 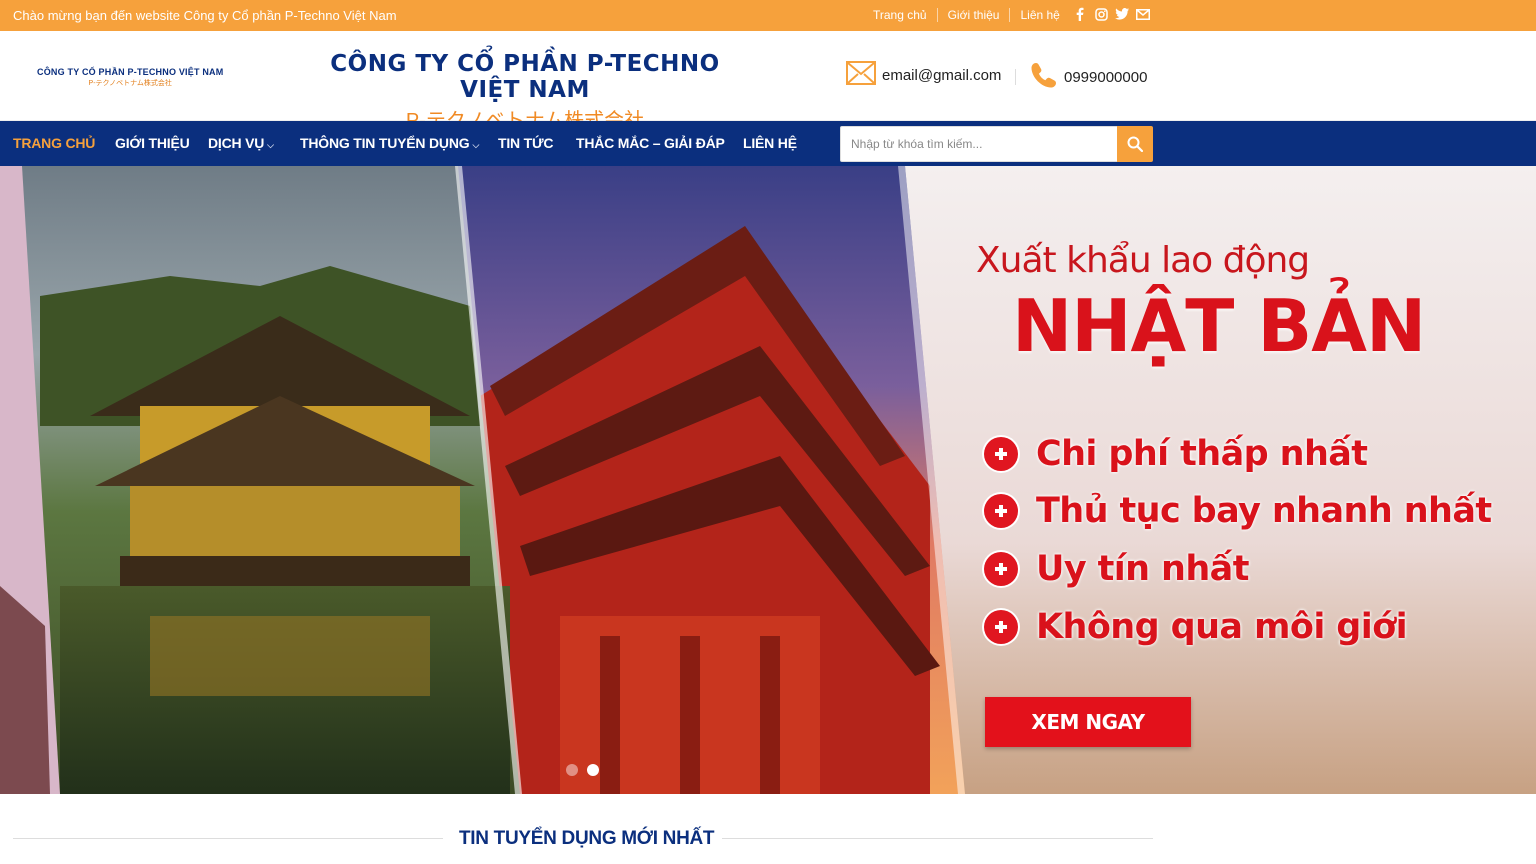 I want to click on nav-item-label: GIỚI THIỆU, so click(x=152, y=143).